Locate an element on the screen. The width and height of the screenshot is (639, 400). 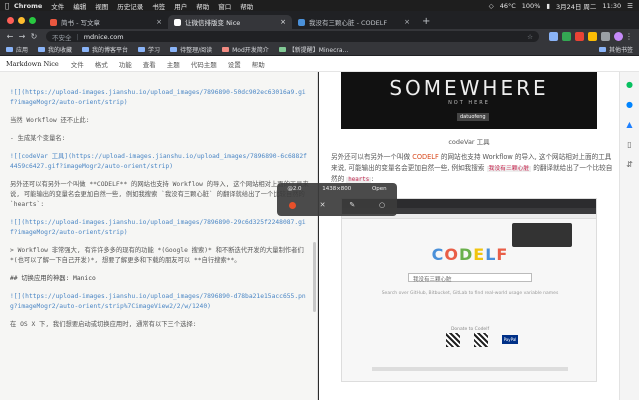
bookmark-folder: 学习 is located at coordinates (149, 49).